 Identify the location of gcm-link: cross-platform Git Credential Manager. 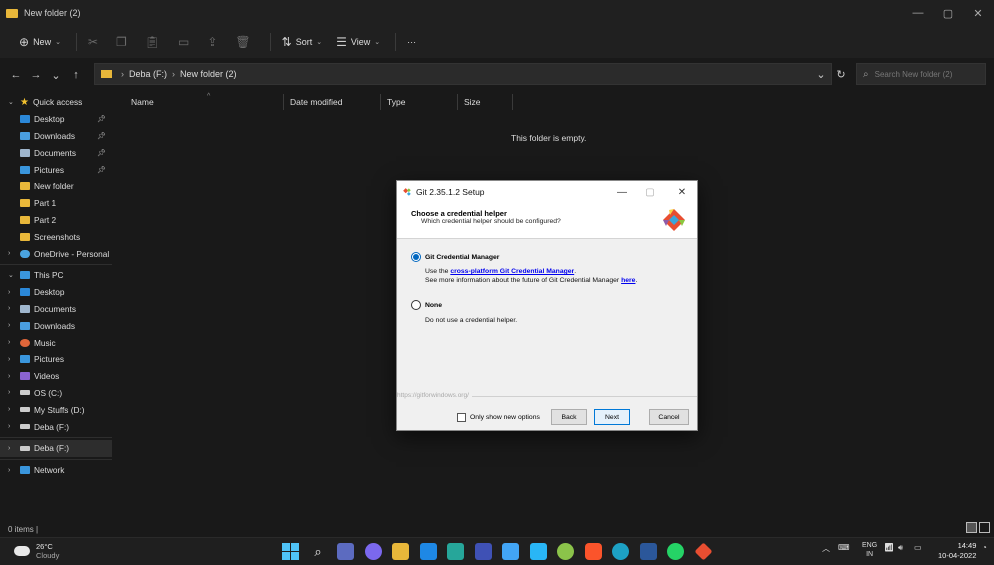
(512, 271).